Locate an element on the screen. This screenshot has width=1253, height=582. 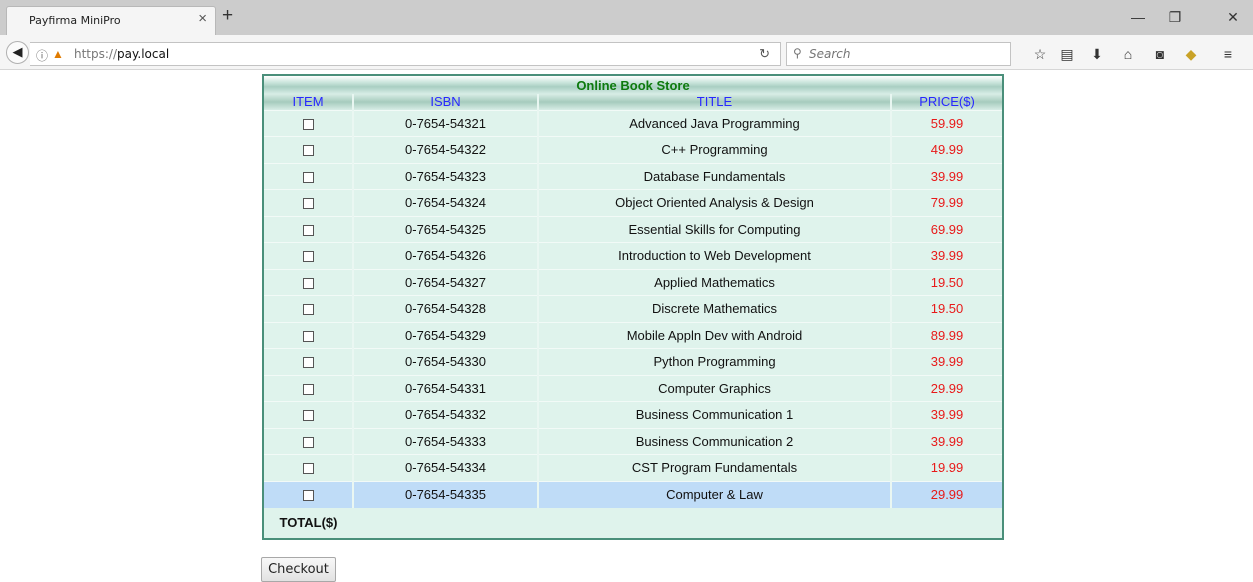
isbn-cell: 0-7654-54333 is located at coordinates (446, 441).